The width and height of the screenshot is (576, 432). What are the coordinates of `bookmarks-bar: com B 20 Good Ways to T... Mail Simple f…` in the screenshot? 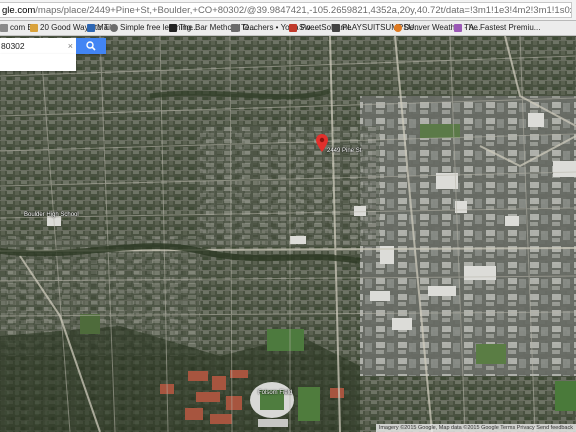 It's located at (288, 28).